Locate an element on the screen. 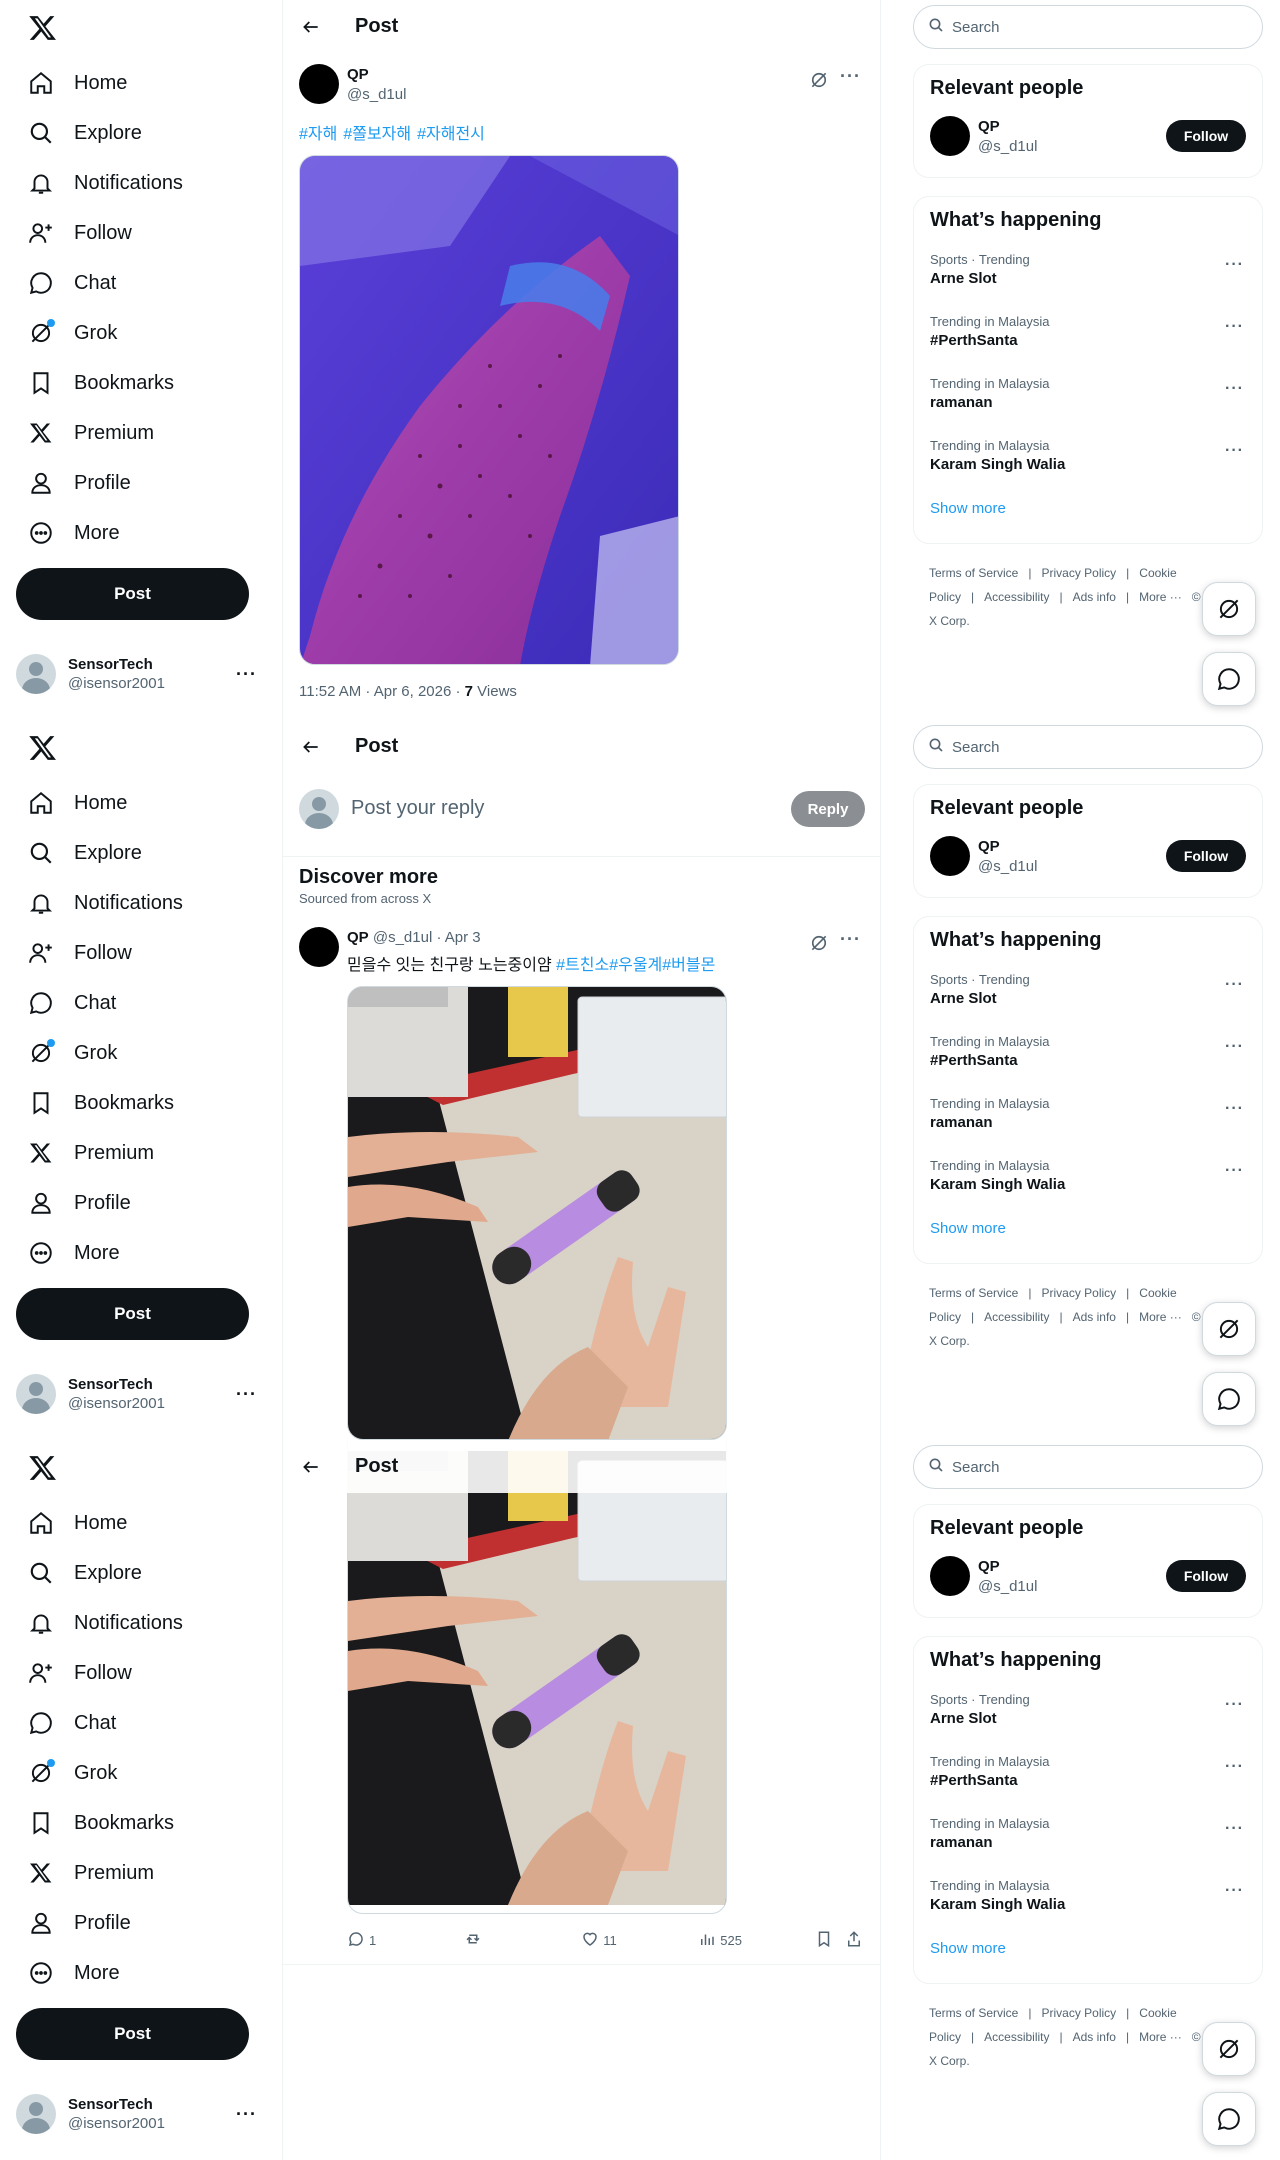 The image size is (1280, 2160). hashtag-link: #쫄보자해 is located at coordinates (377, 134).